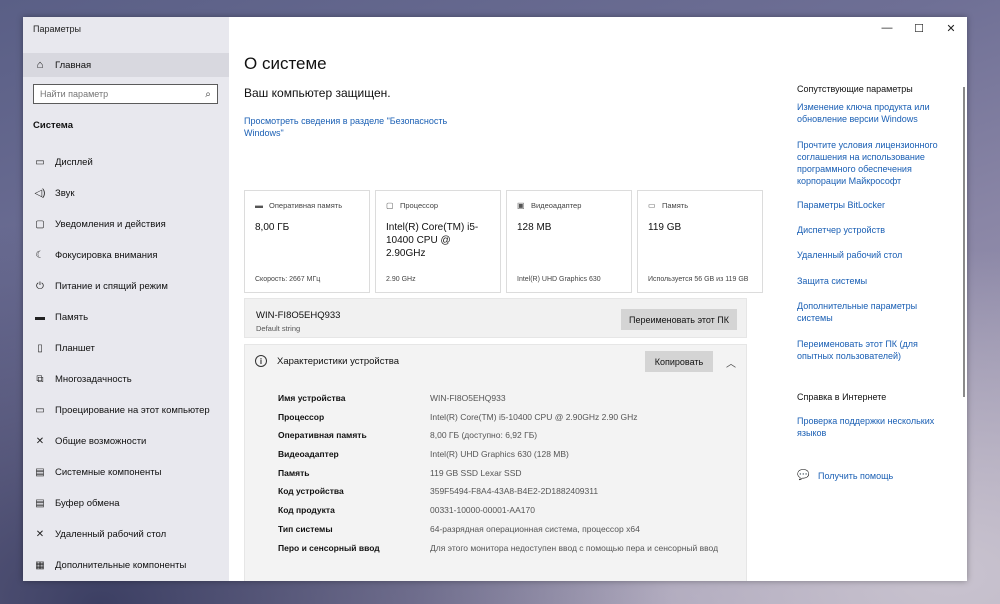 The image size is (1000, 604). I want to click on storage-icon: ▬, so click(40, 317).